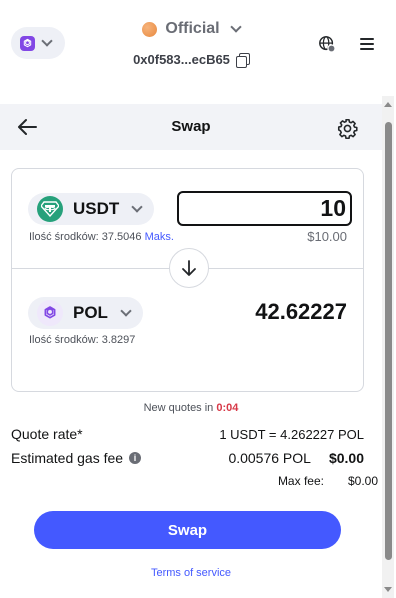 This screenshot has width=396, height=598. I want to click on from-balance-text: Ilość środków: 37.5046, so click(85, 237).